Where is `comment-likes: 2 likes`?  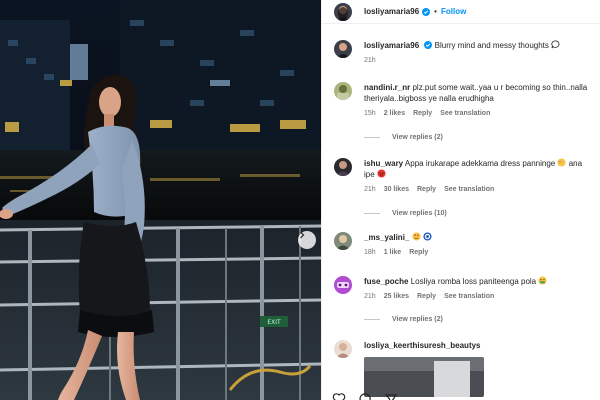 comment-likes: 2 likes is located at coordinates (394, 113).